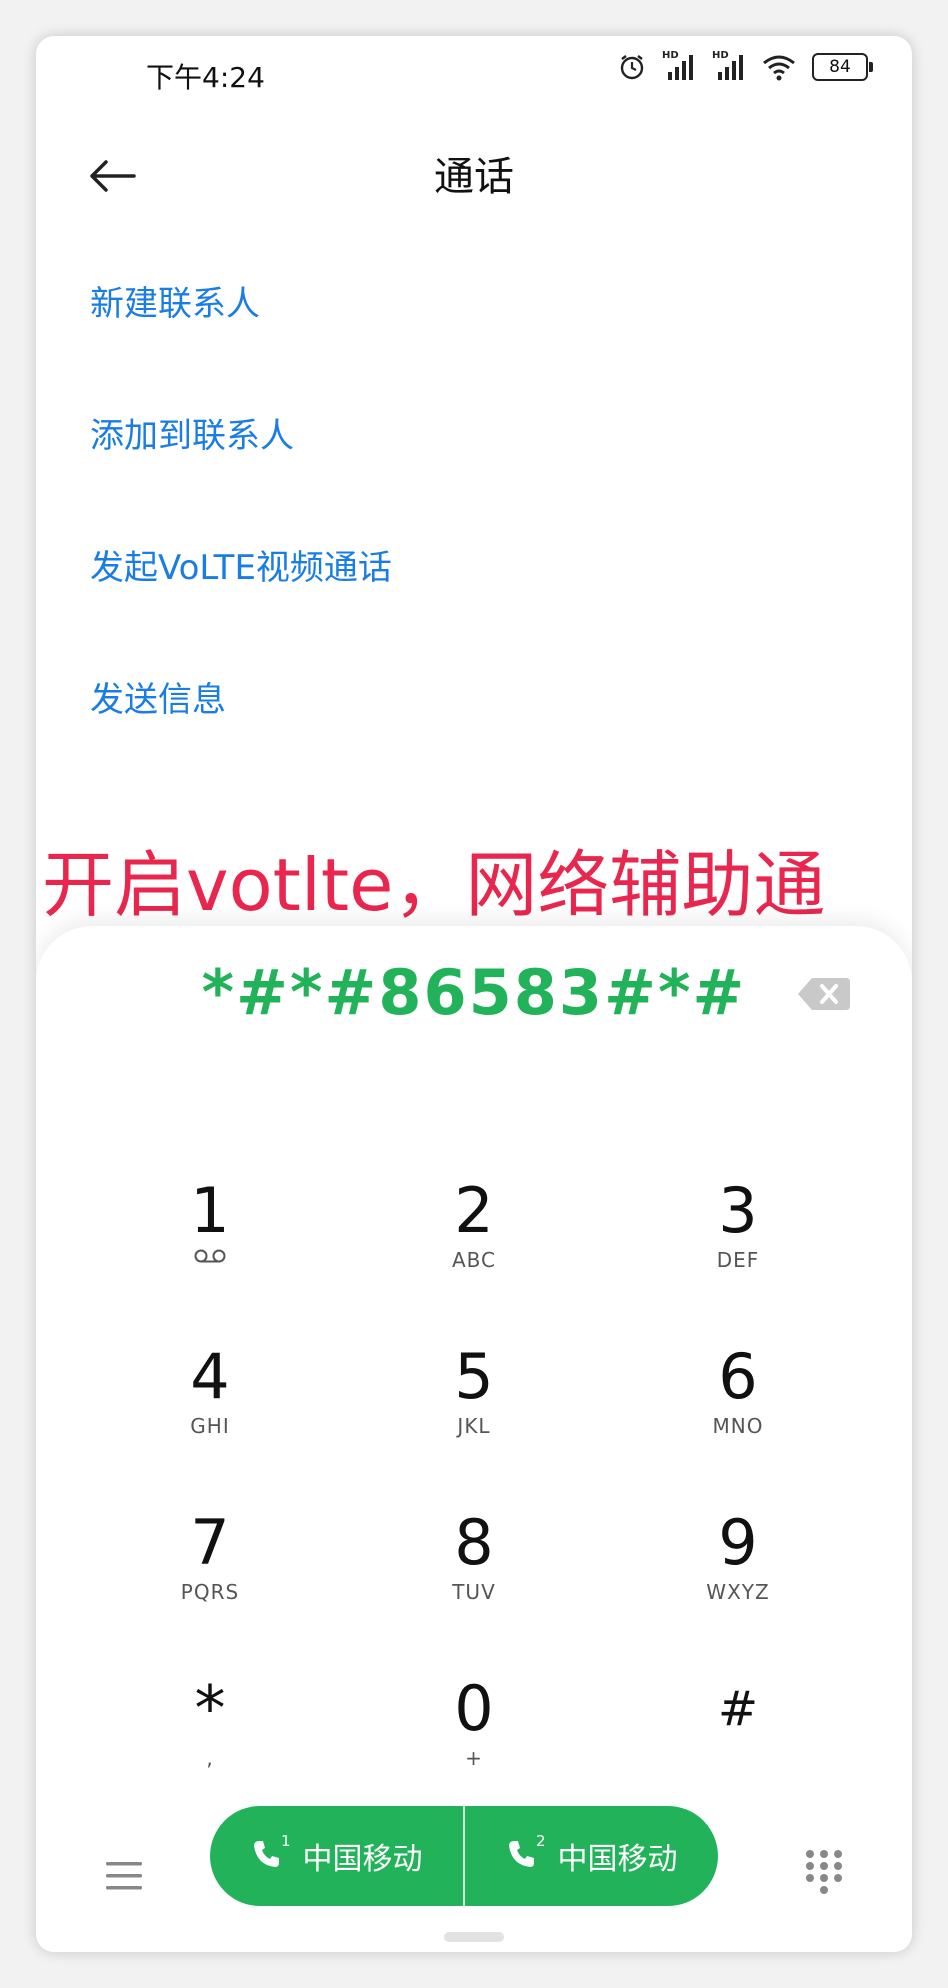 The width and height of the screenshot is (948, 1988). What do you see at coordinates (842, 67) in the screenshot?
I see `battery-indicator: 84` at bounding box center [842, 67].